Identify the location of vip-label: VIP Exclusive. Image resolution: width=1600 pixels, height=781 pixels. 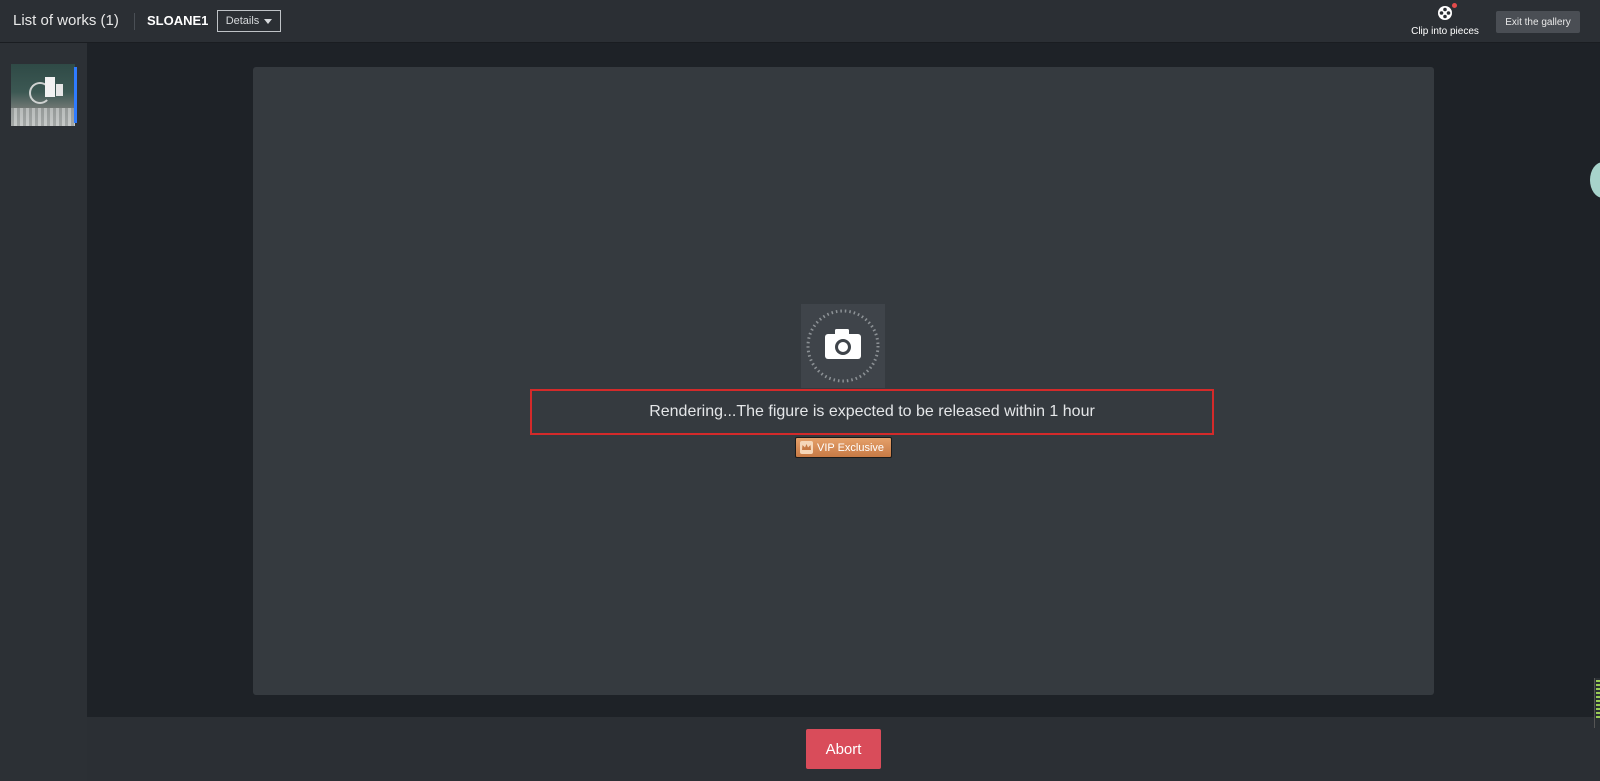
(851, 447).